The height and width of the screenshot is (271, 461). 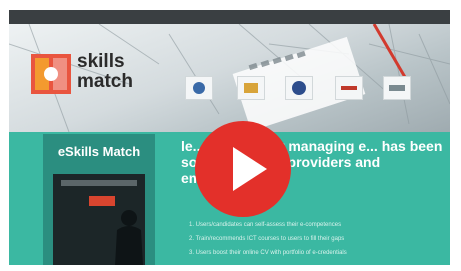 I want to click on preview-bar, so click(x=99, y=183).